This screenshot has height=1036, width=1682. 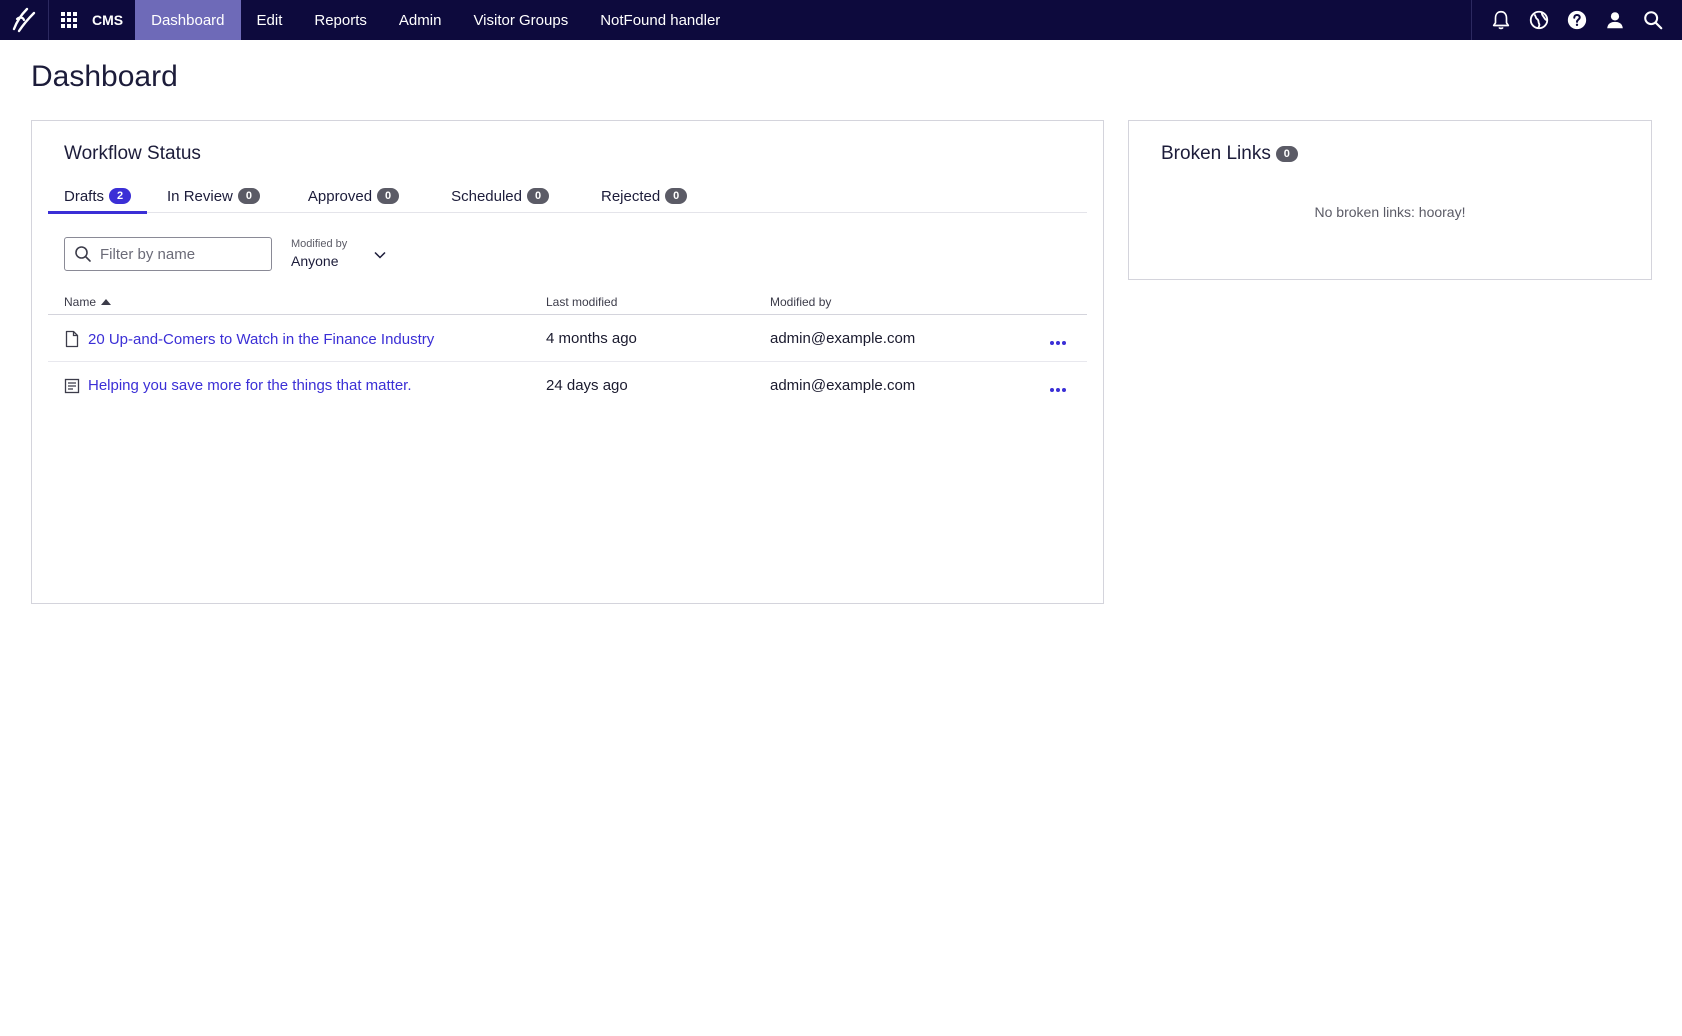 I want to click on nav-edit: Edit, so click(x=270, y=20).